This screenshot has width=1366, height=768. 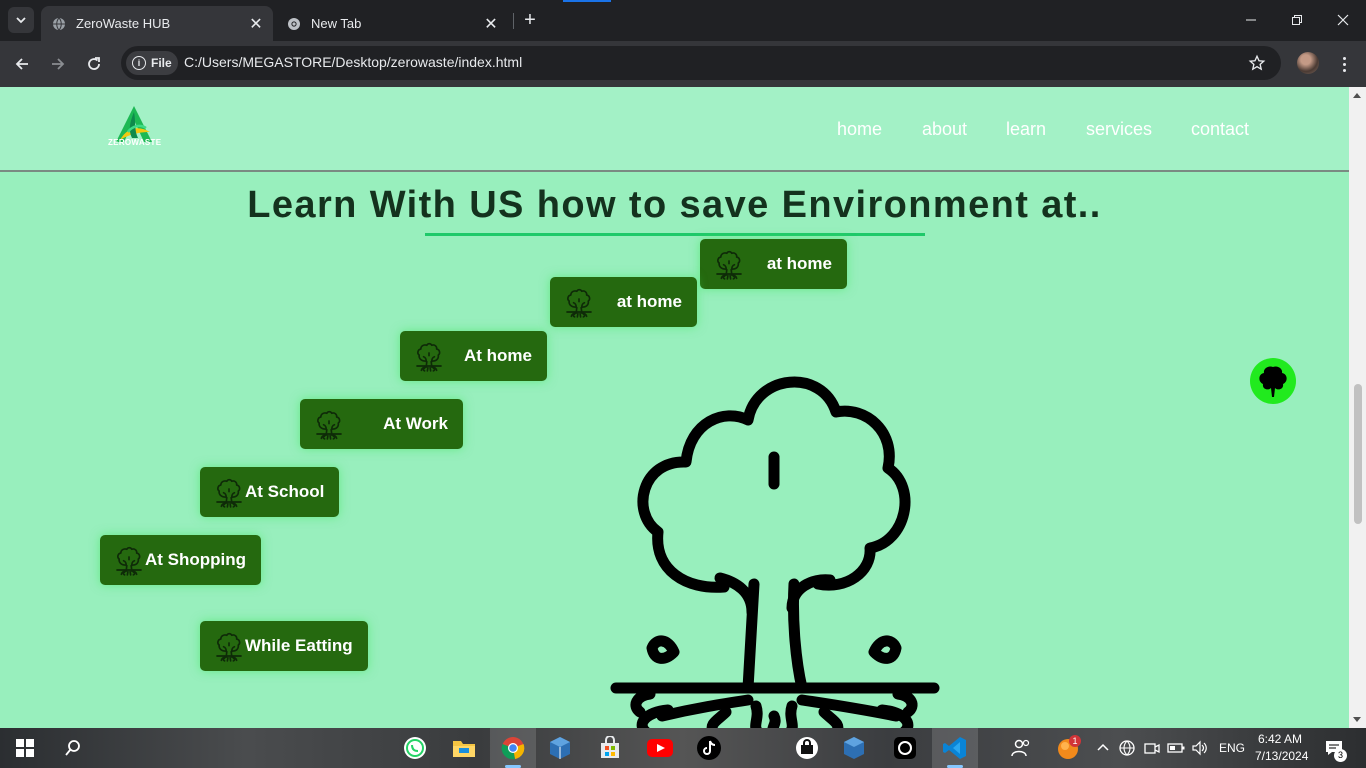 What do you see at coordinates (1127, 748) in the screenshot?
I see `network-globe-icon` at bounding box center [1127, 748].